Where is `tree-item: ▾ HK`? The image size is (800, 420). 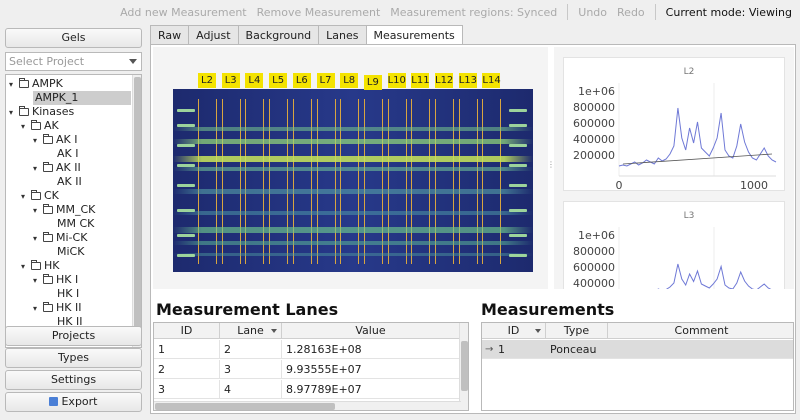 tree-item: ▾ HK is located at coordinates (40, 266).